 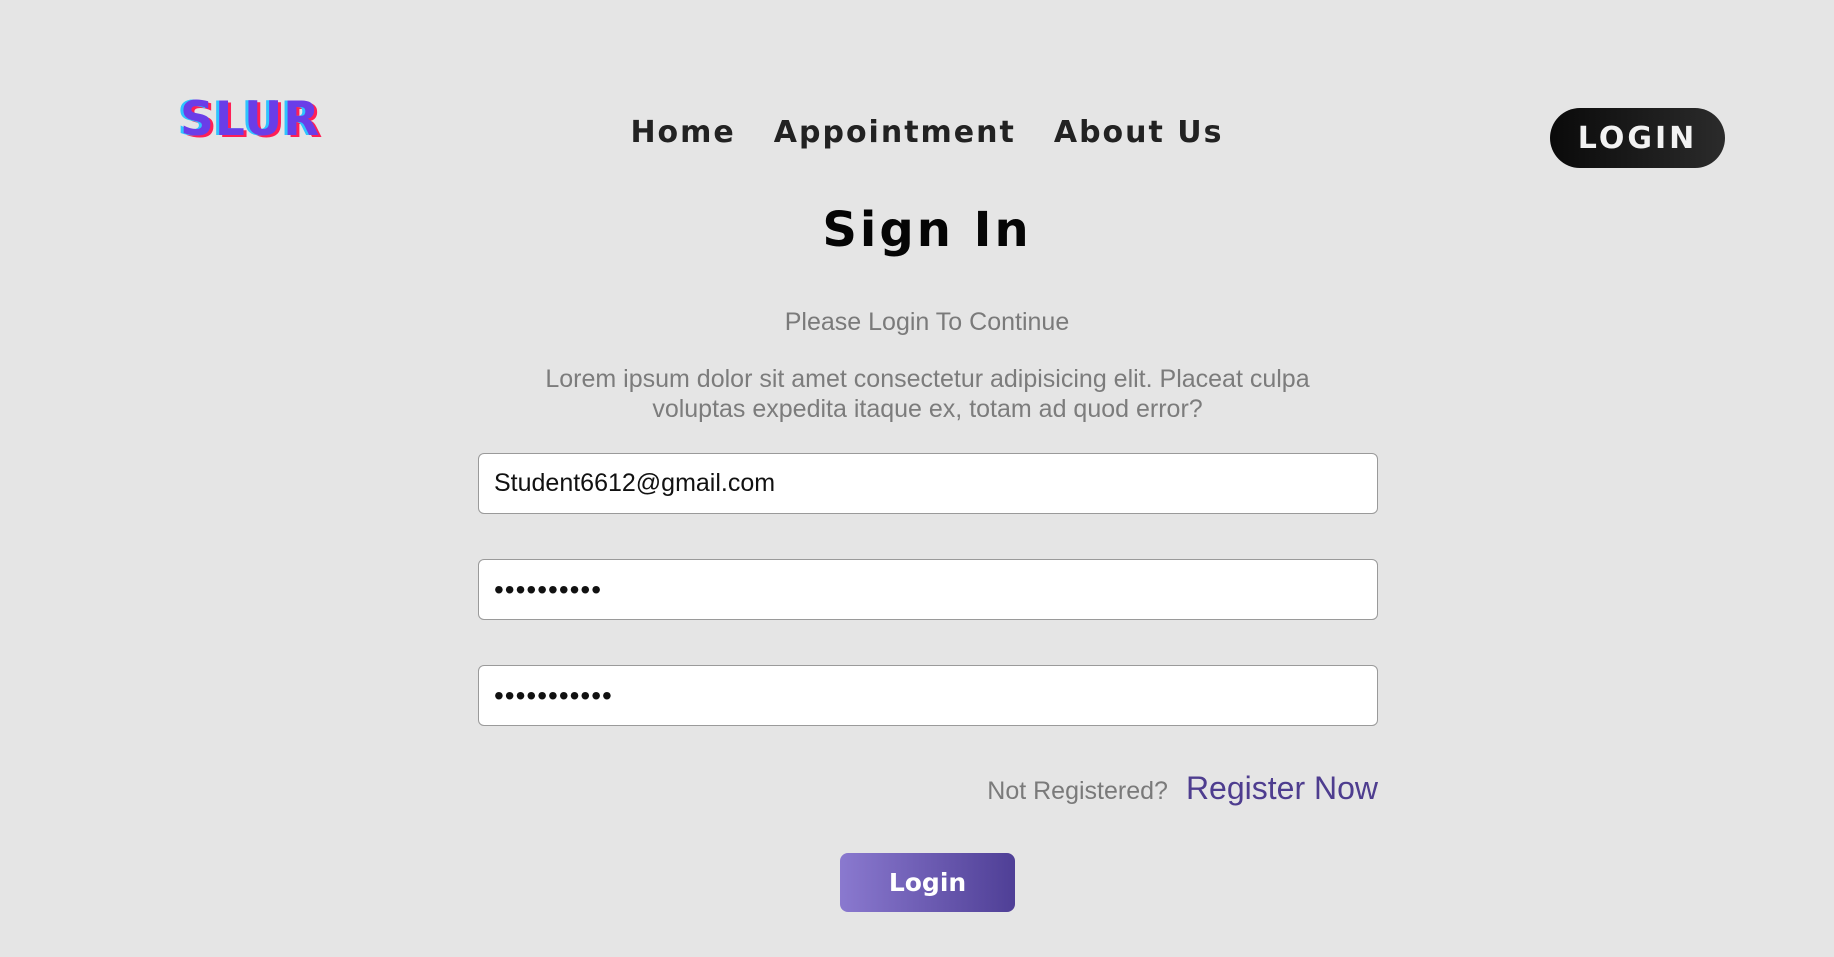 What do you see at coordinates (927, 882) in the screenshot?
I see `login-submit-button: Login` at bounding box center [927, 882].